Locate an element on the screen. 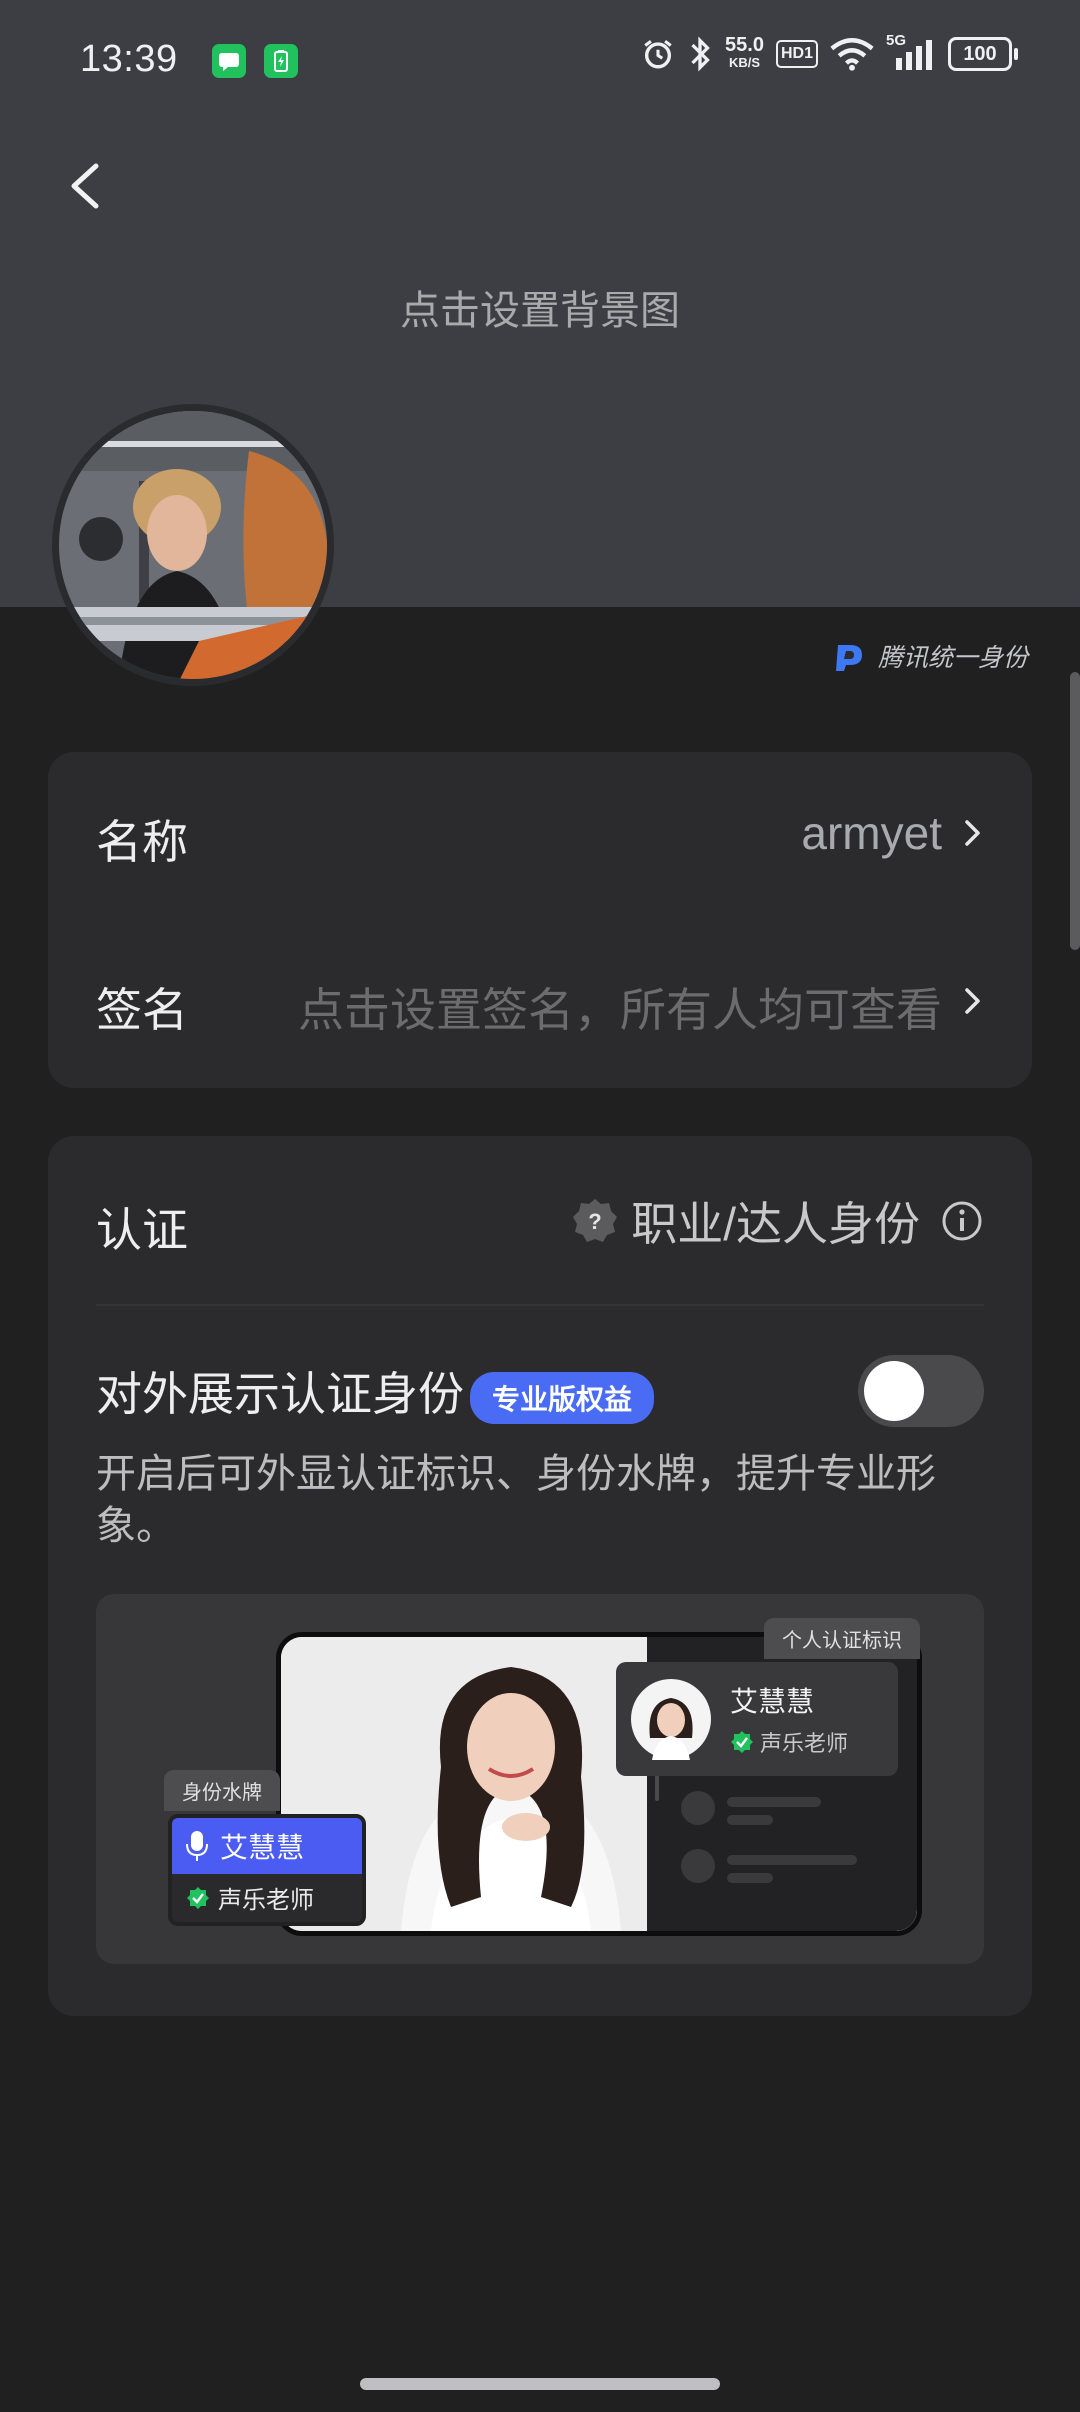 This screenshot has height=2412, width=1080. show-certification-title: 对外展示认证身份 专业版权益 is located at coordinates (375, 1391).